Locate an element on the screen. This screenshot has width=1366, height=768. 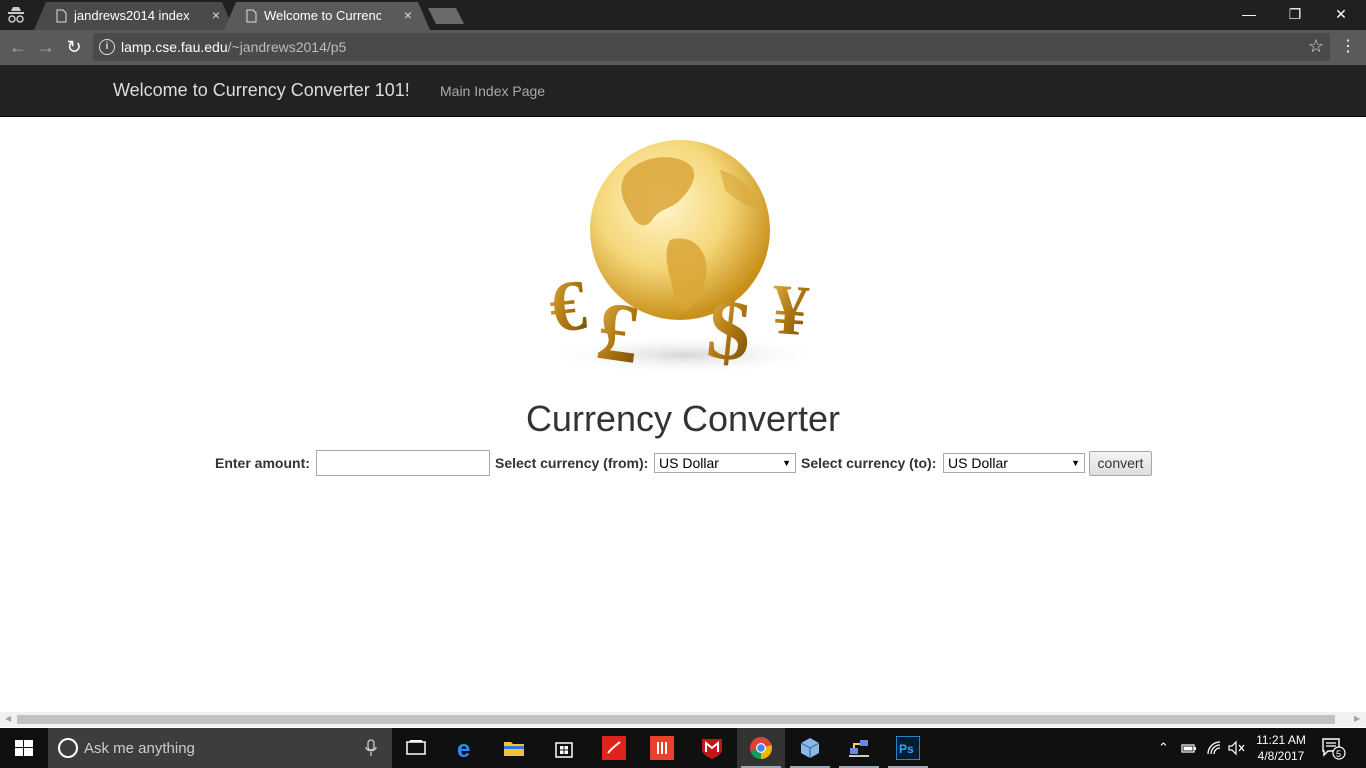
navbar-brand: Welcome to Currency Converter 101! is located at coordinates (261, 90).